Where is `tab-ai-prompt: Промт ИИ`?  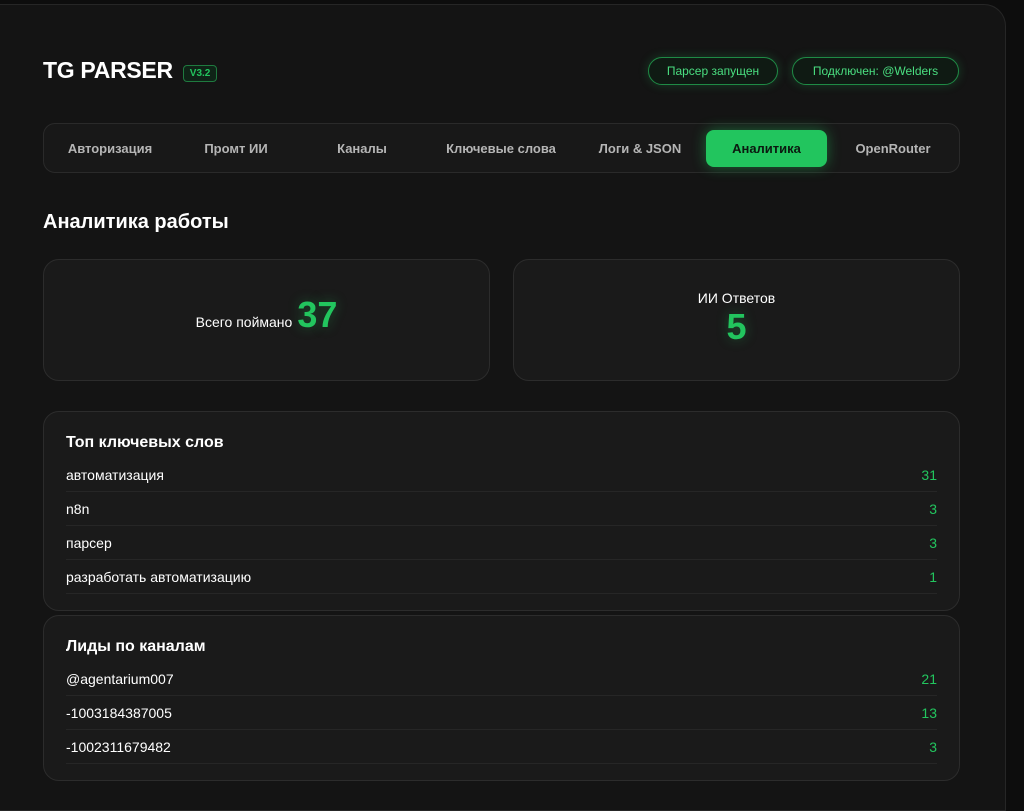
tab-ai-prompt: Промт ИИ is located at coordinates (236, 148).